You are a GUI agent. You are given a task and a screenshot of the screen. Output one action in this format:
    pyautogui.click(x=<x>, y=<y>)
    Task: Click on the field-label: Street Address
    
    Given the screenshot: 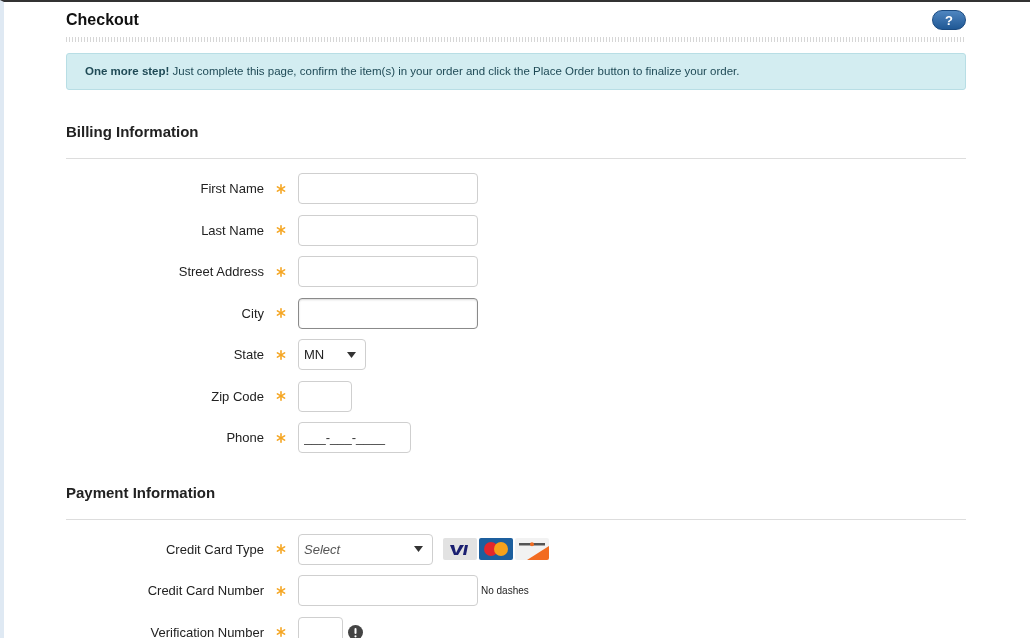 What is the action you would take?
    pyautogui.click(x=221, y=271)
    